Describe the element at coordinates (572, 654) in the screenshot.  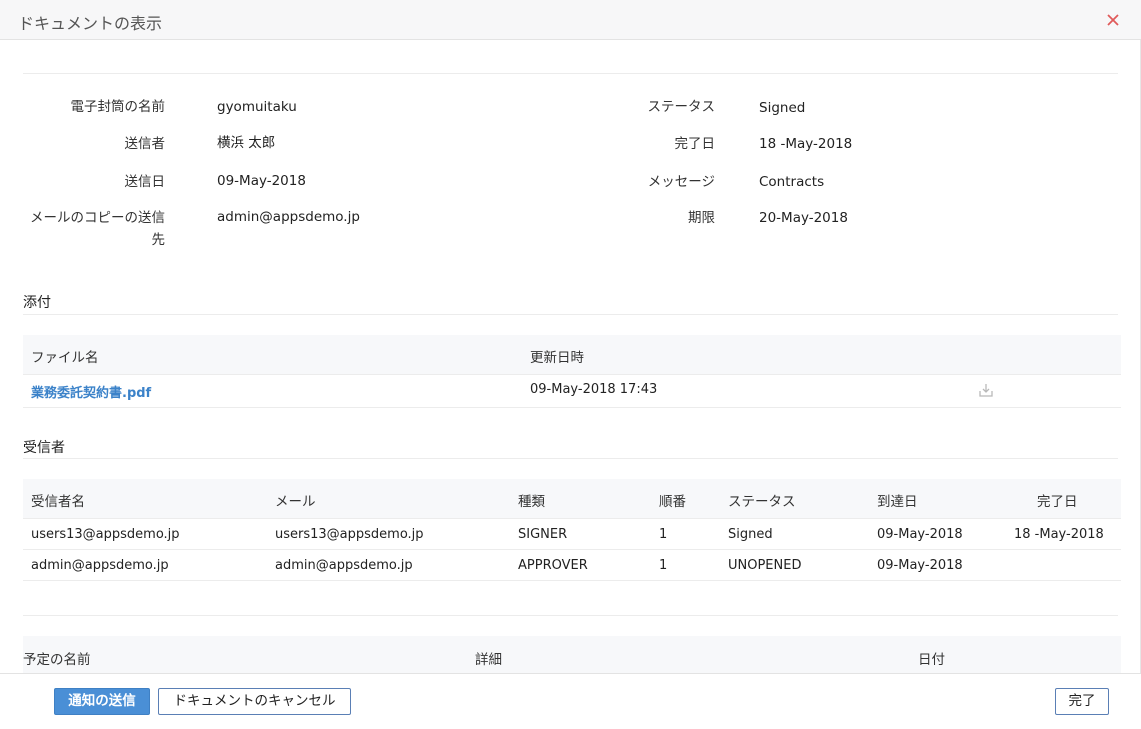
I see `schedule-header-row` at that location.